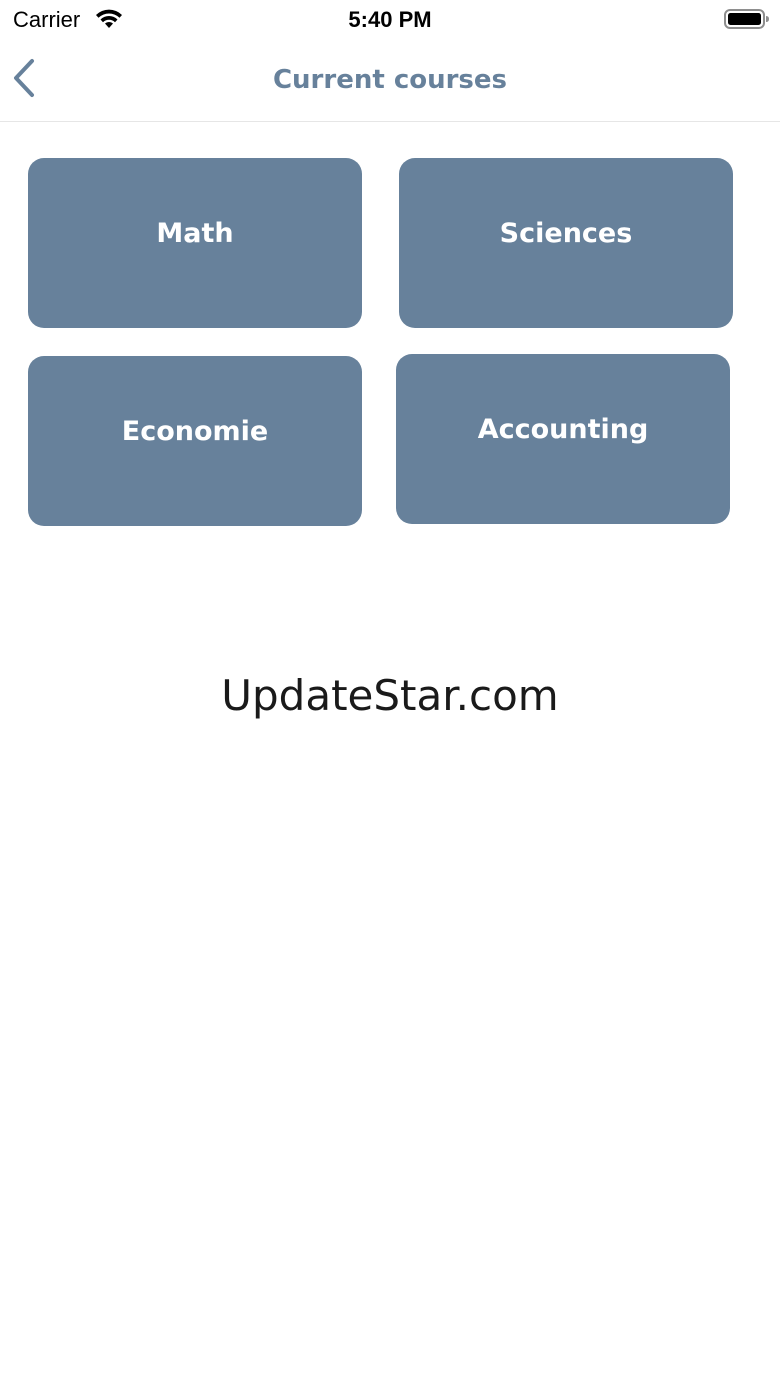 Image resolution: width=780 pixels, height=1387 pixels. What do you see at coordinates (747, 19) in the screenshot?
I see `battery-icon` at bounding box center [747, 19].